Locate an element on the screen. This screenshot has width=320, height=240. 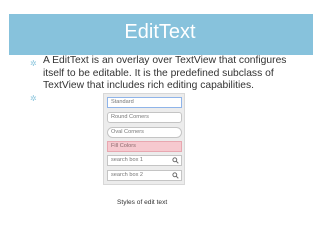
search-box-2: search box 2 is located at coordinates (144, 175).